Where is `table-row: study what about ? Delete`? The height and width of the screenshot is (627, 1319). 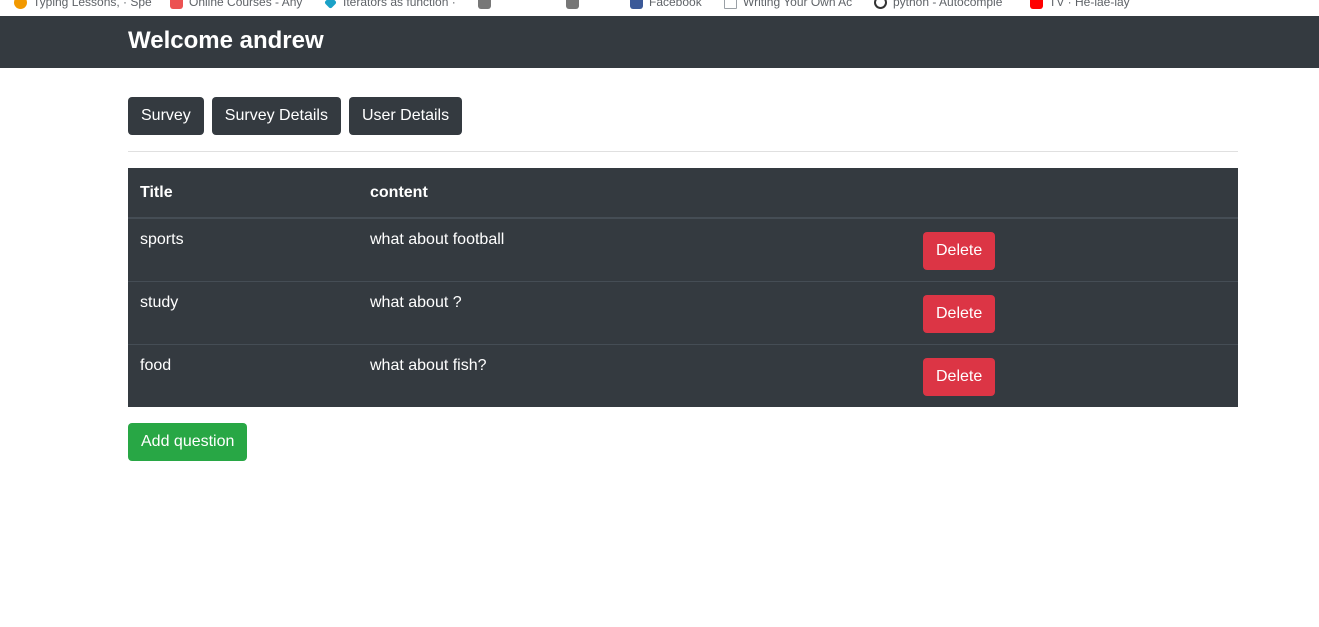 table-row: study what about ? Delete is located at coordinates (683, 312).